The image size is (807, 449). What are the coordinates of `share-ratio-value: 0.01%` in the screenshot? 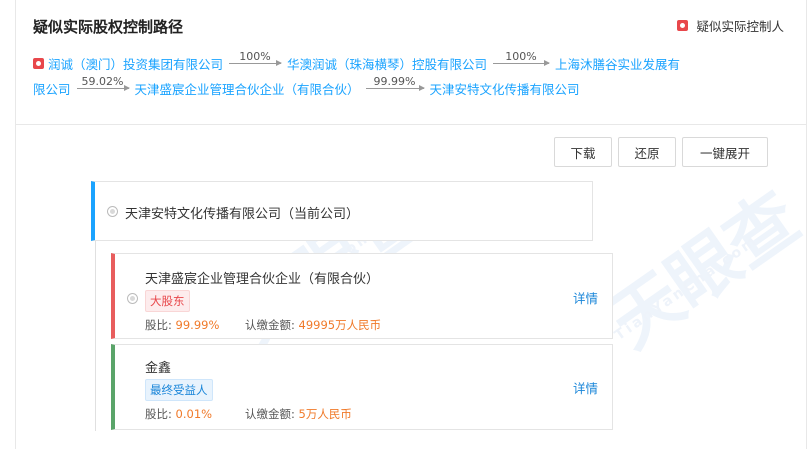 It's located at (194, 414).